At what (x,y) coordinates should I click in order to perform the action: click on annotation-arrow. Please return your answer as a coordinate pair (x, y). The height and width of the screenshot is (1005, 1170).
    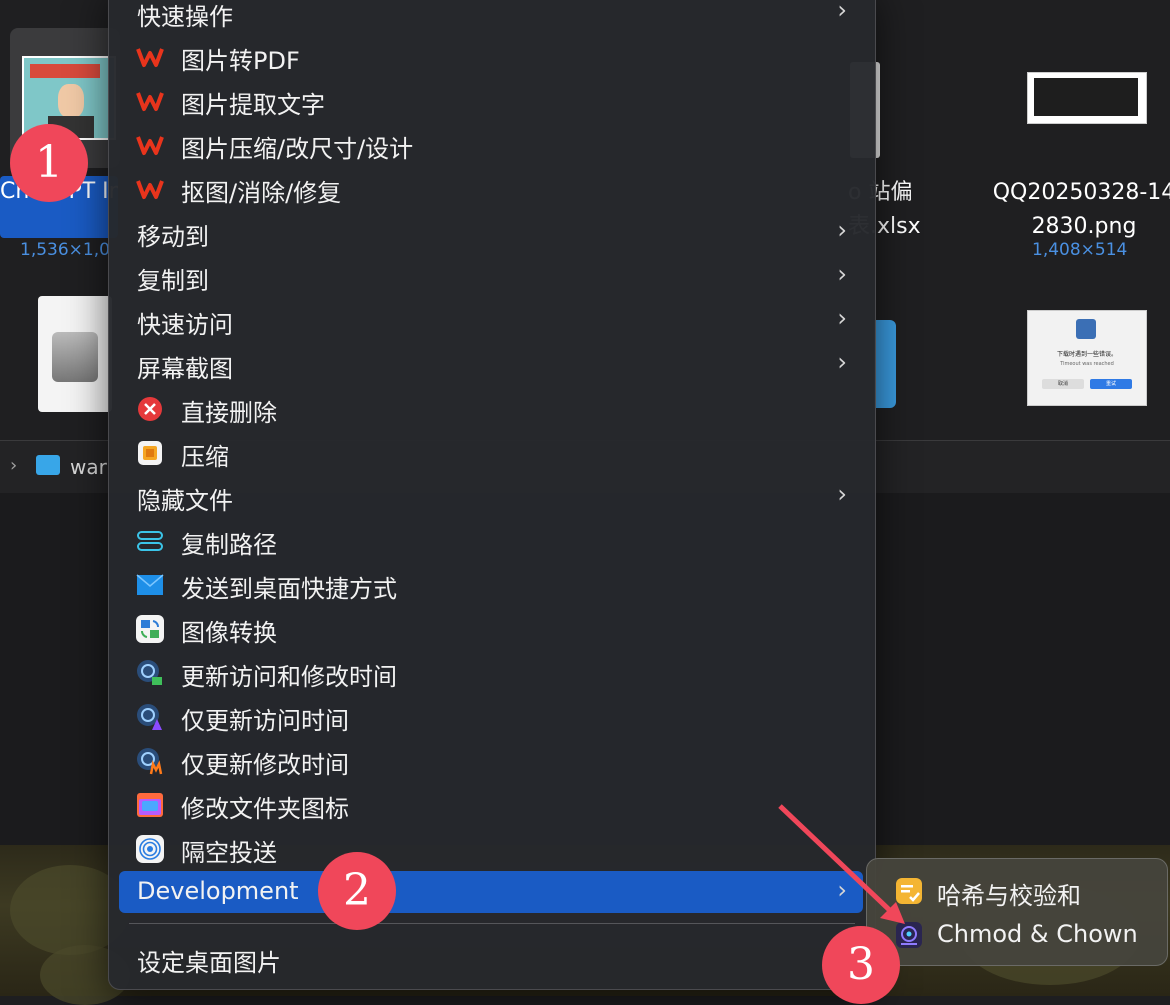
    Looking at the image, I should click on (841, 864).